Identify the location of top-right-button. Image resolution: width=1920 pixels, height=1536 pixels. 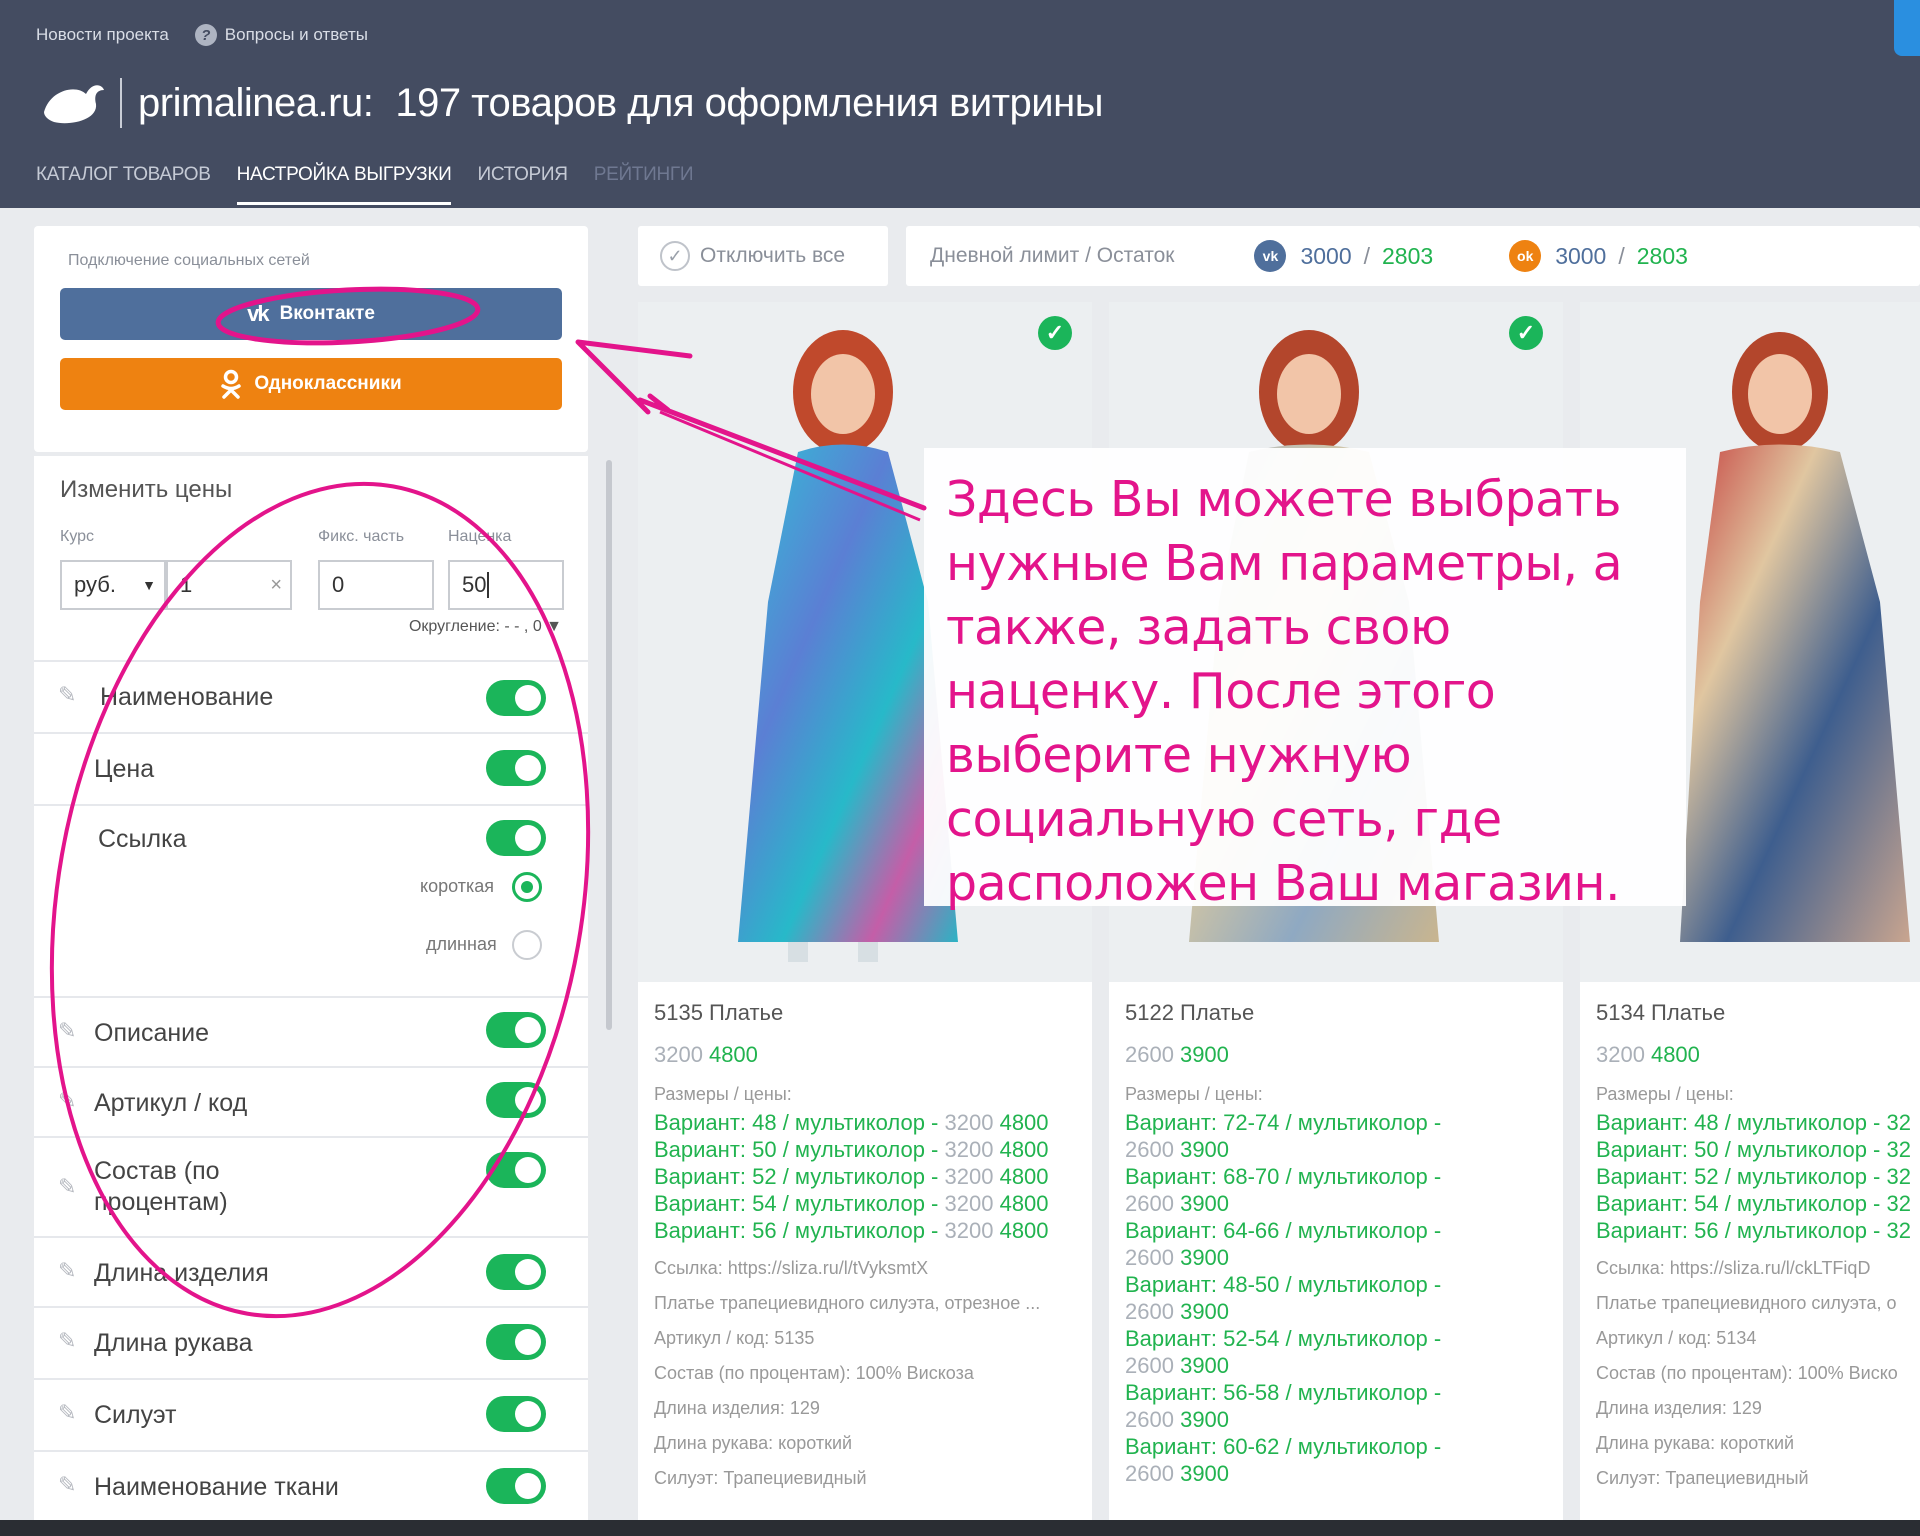
(1907, 28).